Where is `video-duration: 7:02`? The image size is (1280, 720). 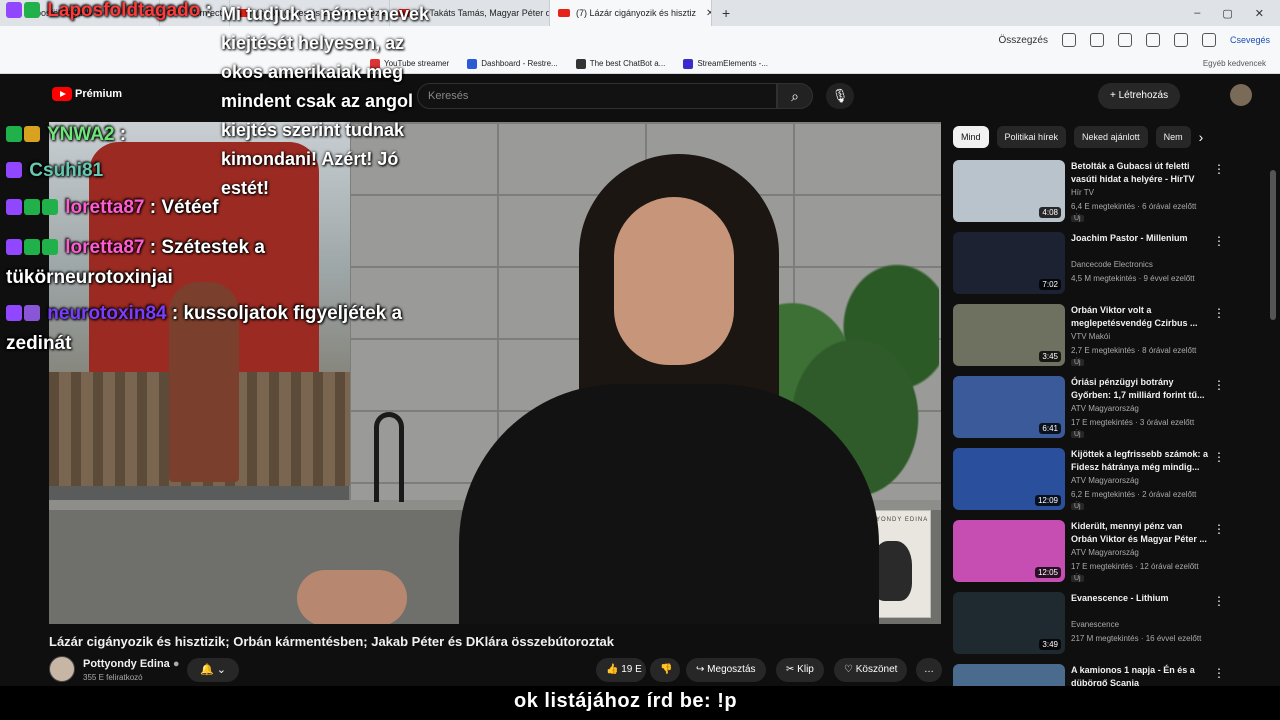 video-duration: 7:02 is located at coordinates (1050, 284).